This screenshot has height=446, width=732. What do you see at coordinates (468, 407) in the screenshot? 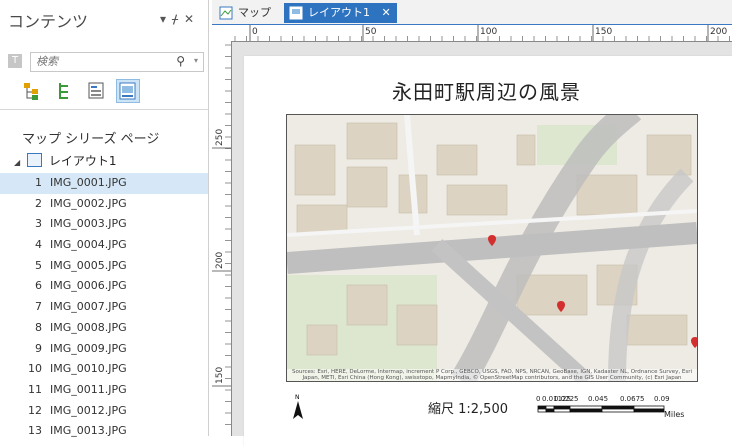
I see `scale-text: 縮尺 1:2,500` at bounding box center [468, 407].